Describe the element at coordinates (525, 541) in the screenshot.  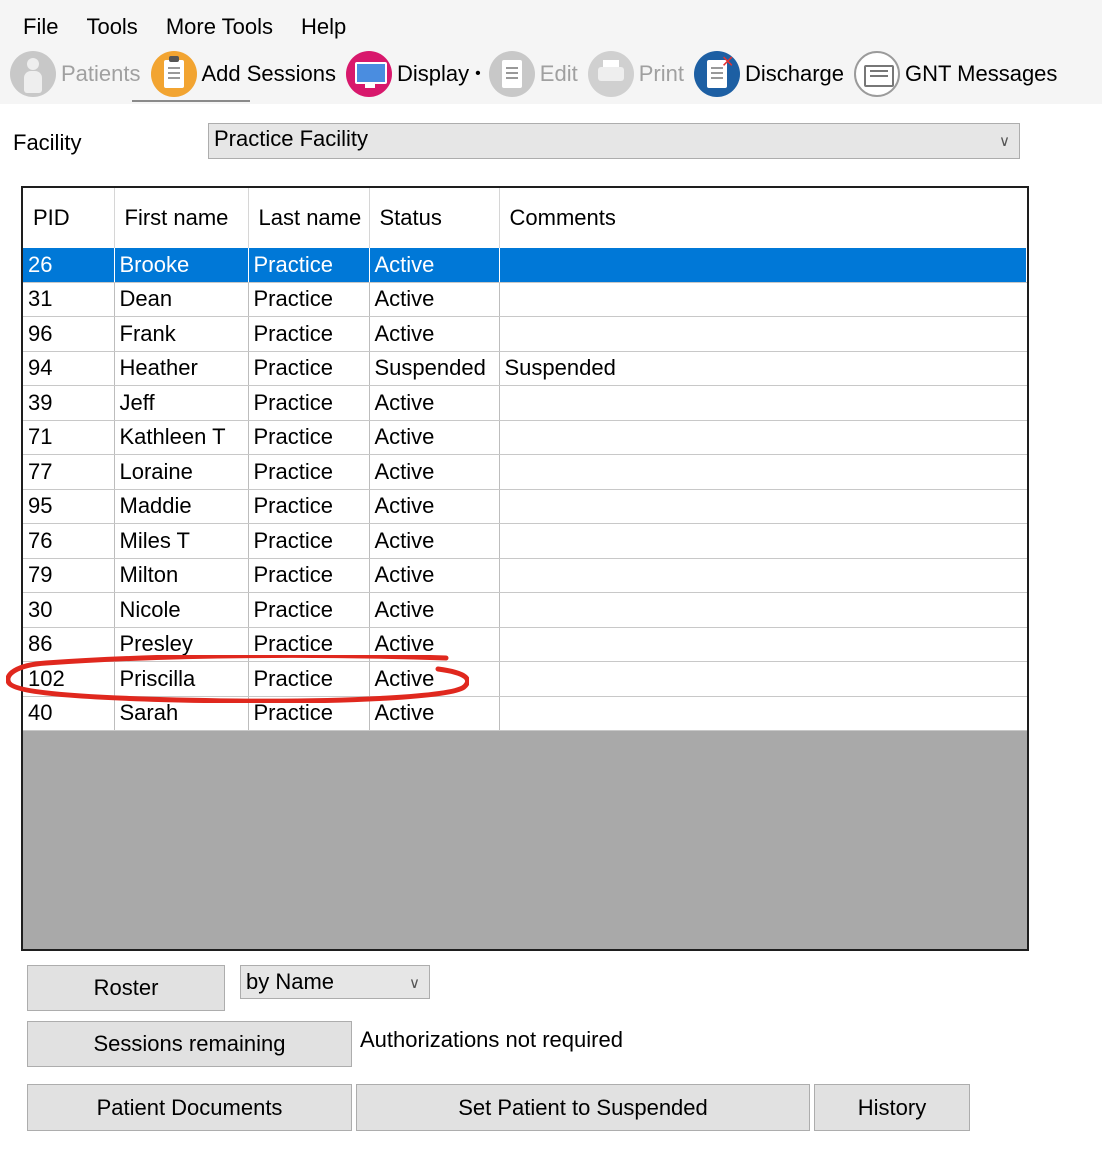
I see `table-row: 76 Miles T Practice Active` at that location.